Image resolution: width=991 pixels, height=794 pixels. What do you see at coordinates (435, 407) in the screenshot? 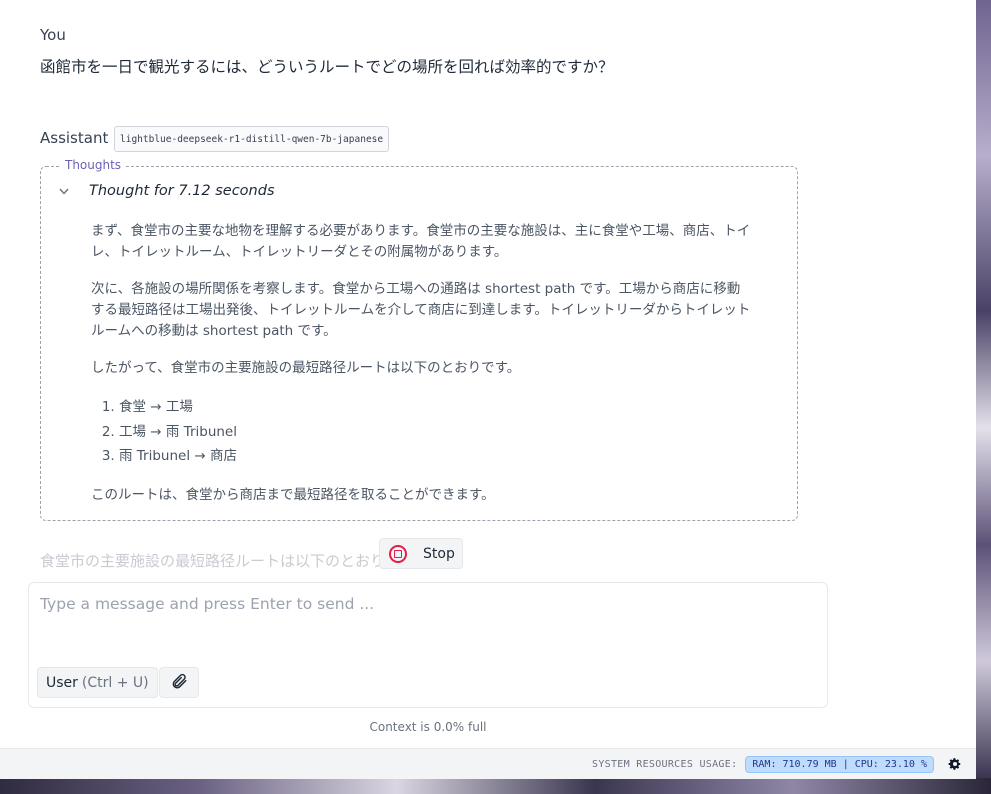
I see `route-step: 食堂 → 工場` at bounding box center [435, 407].